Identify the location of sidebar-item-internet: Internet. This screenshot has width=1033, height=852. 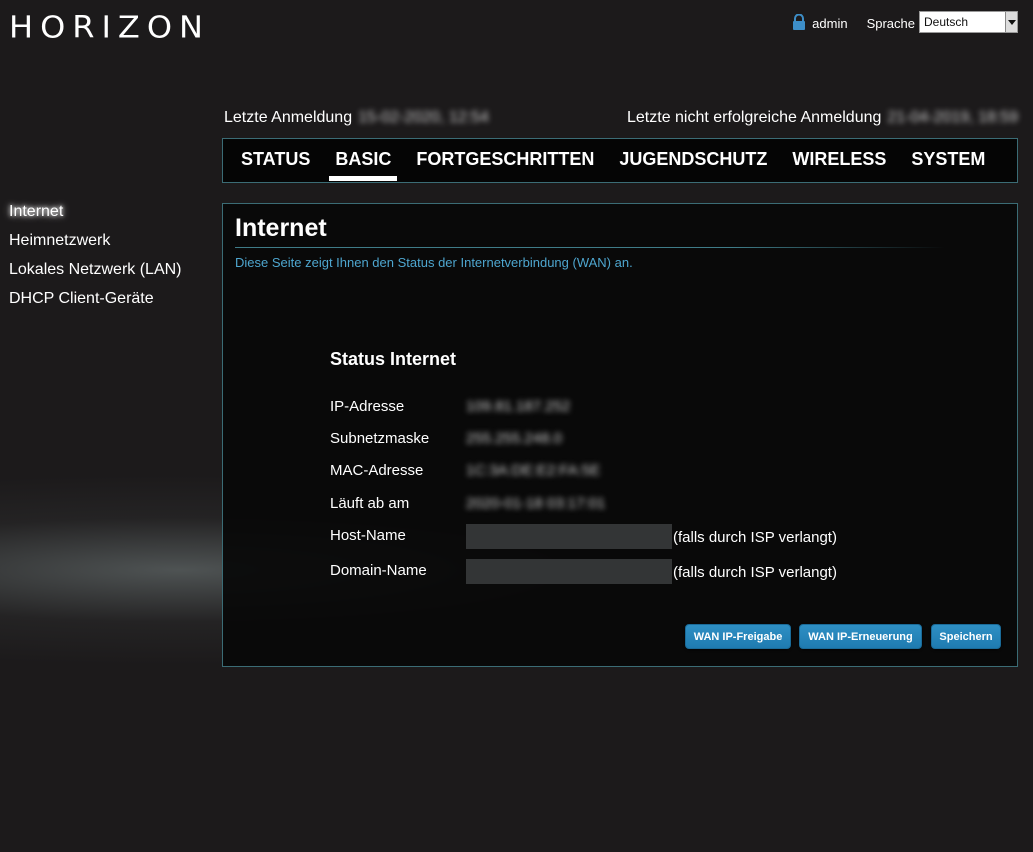
(95, 217).